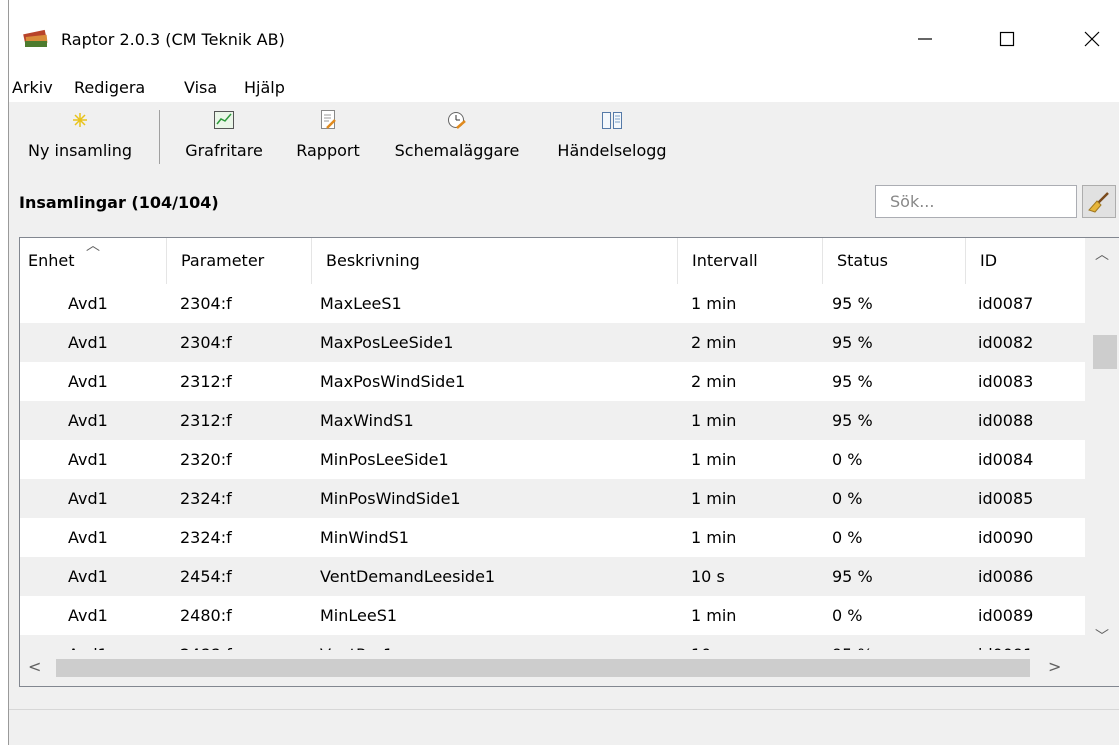 This screenshot has width=1119, height=745. What do you see at coordinates (359, 615) in the screenshot?
I see `cell-beskrivning: MinLeeS1` at bounding box center [359, 615].